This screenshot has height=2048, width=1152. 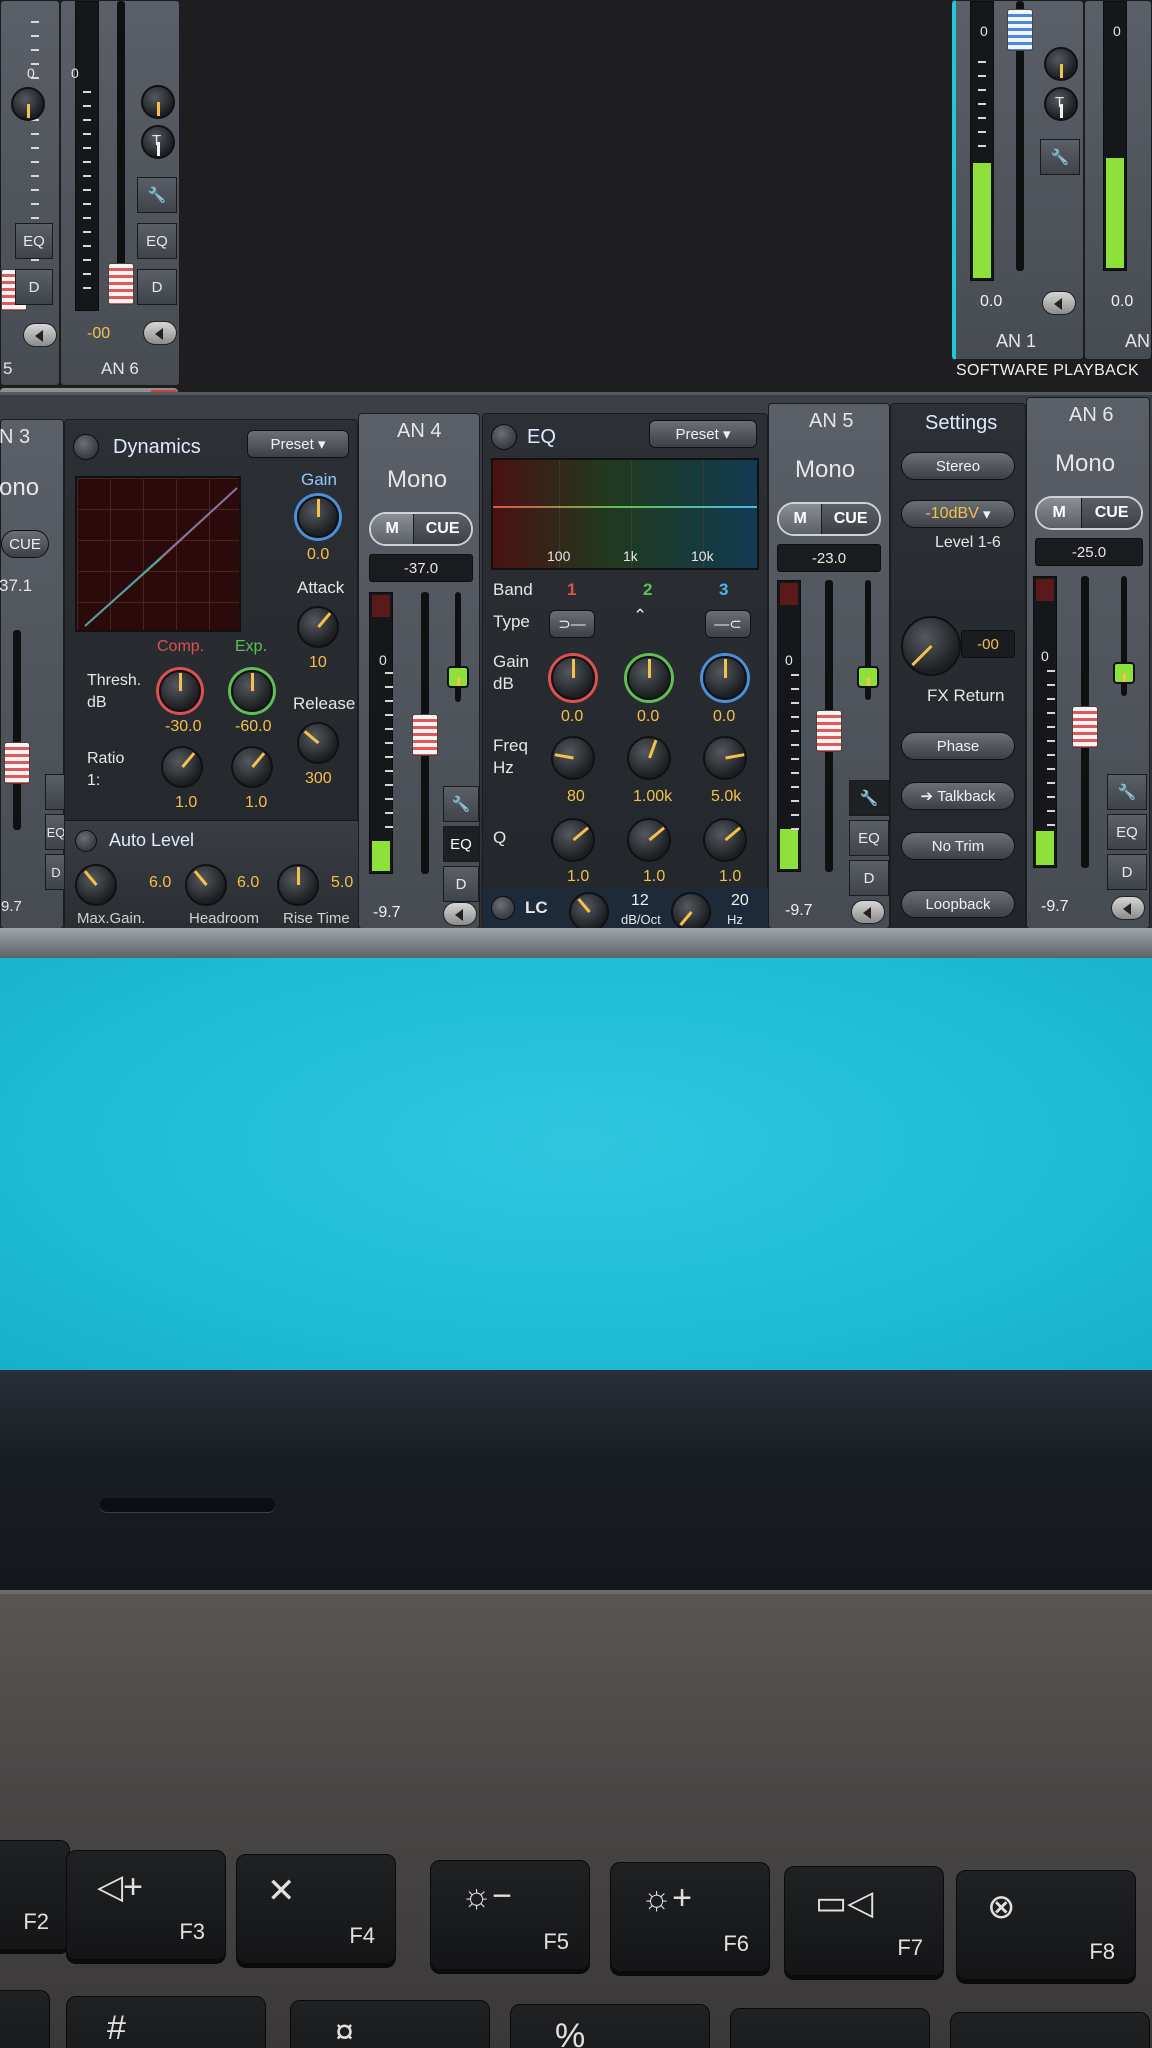 What do you see at coordinates (649, 678) in the screenshot?
I see `band2-gain-knob` at bounding box center [649, 678].